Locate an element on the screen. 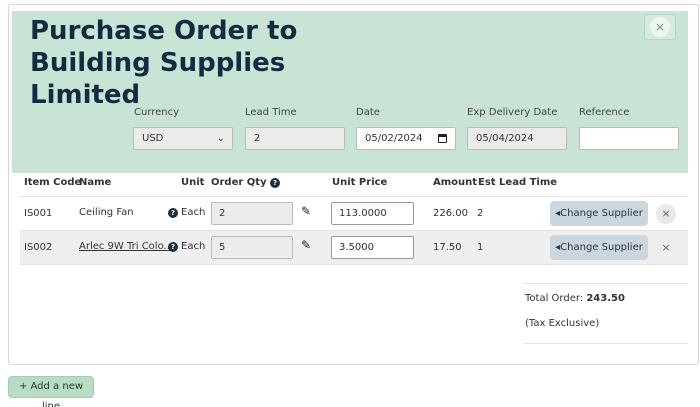  item-amount: 17.50 is located at coordinates (447, 247).